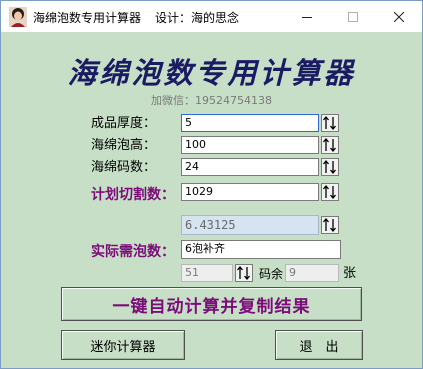 The width and height of the screenshot is (423, 369). Describe the element at coordinates (312, 273) in the screenshot. I see `remainder-field: 9` at that location.